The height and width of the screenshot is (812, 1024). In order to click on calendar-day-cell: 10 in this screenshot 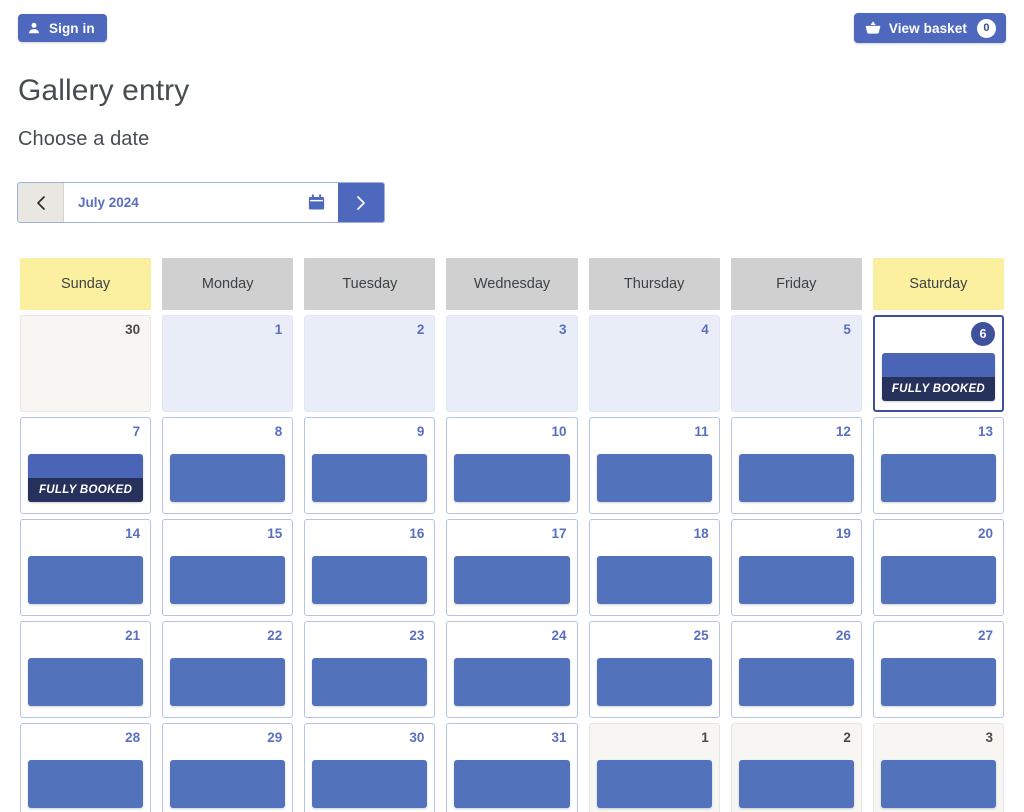, I will do `click(512, 465)`.